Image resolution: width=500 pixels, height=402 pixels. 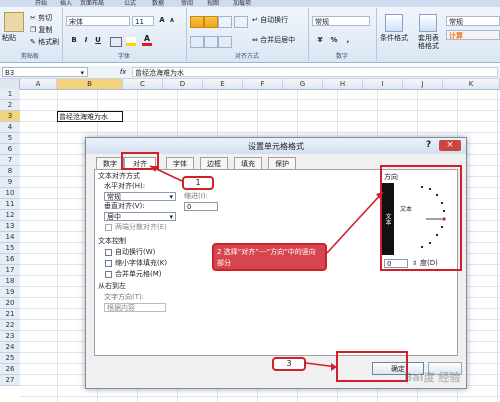 What do you see at coordinates (432, 377) in the screenshot?
I see `watermark: Bai度 经验` at bounding box center [432, 377].